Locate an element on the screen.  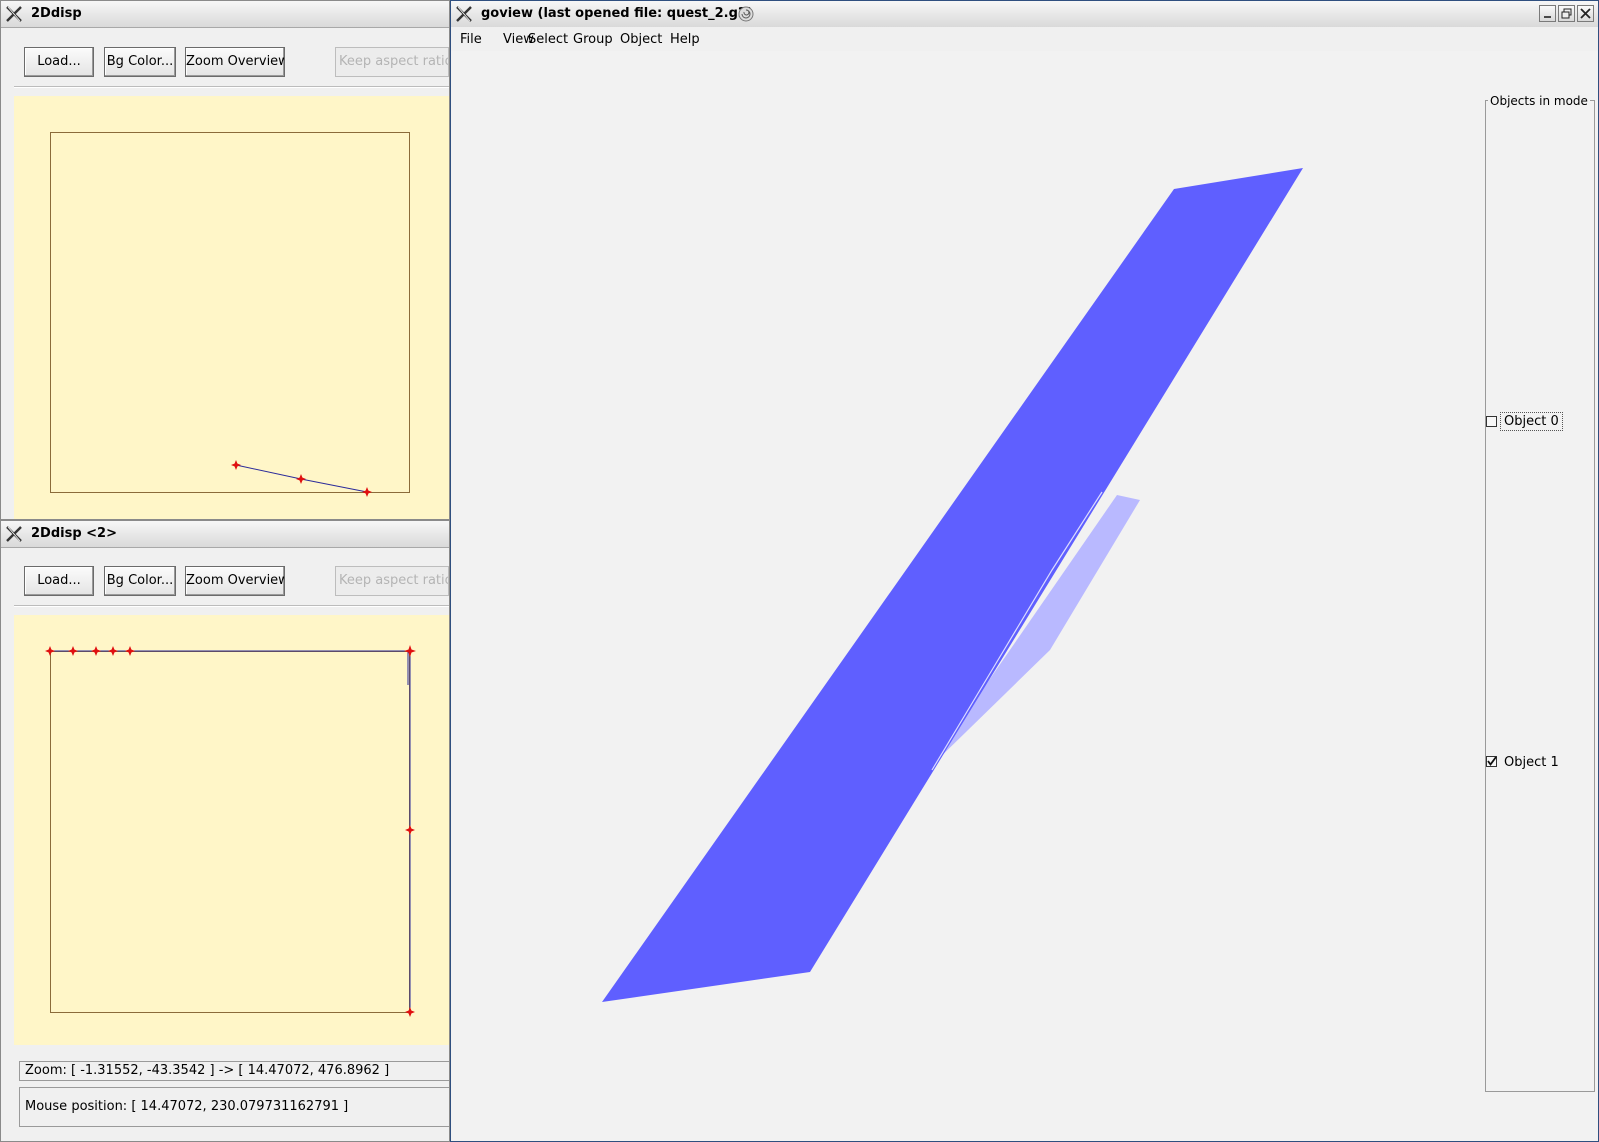
restore-icon is located at coordinates (1566, 13).